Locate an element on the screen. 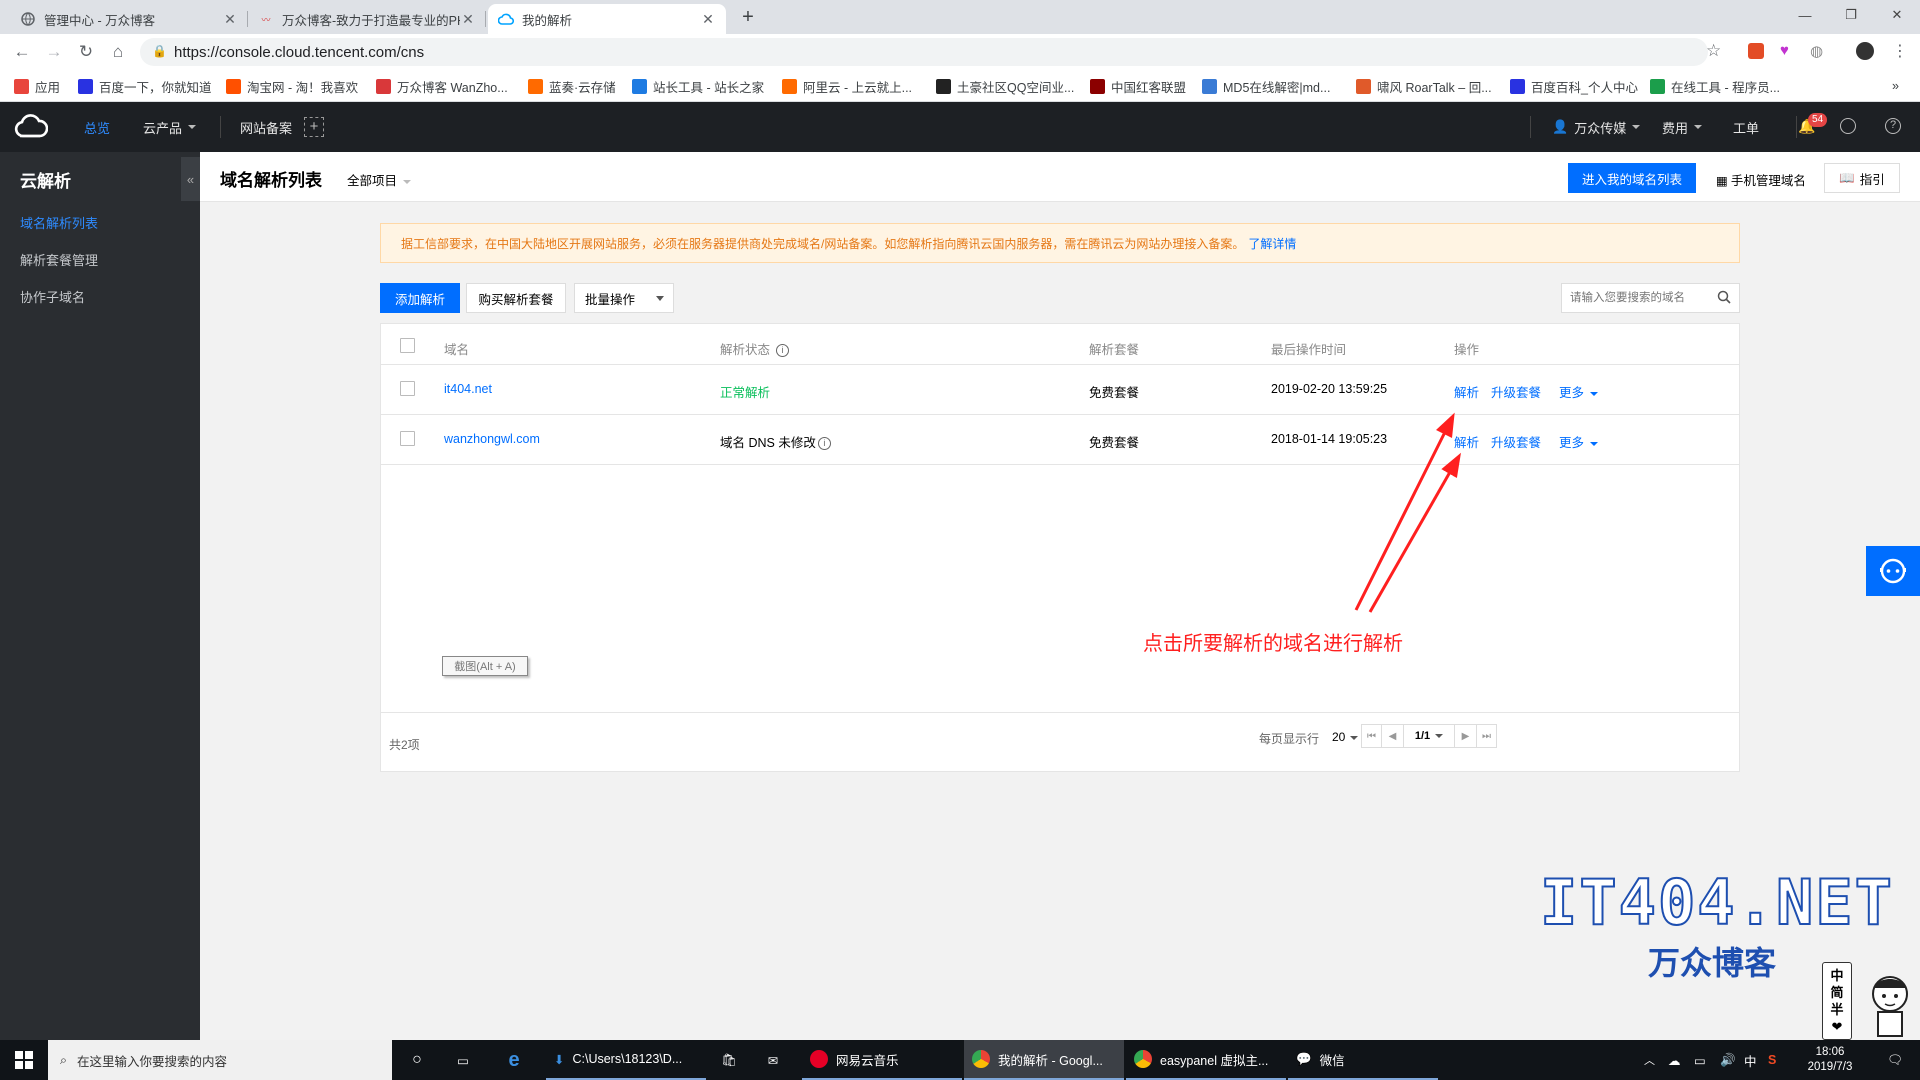 This screenshot has height=1080, width=1920. sogou-icon: S is located at coordinates (1772, 1060).